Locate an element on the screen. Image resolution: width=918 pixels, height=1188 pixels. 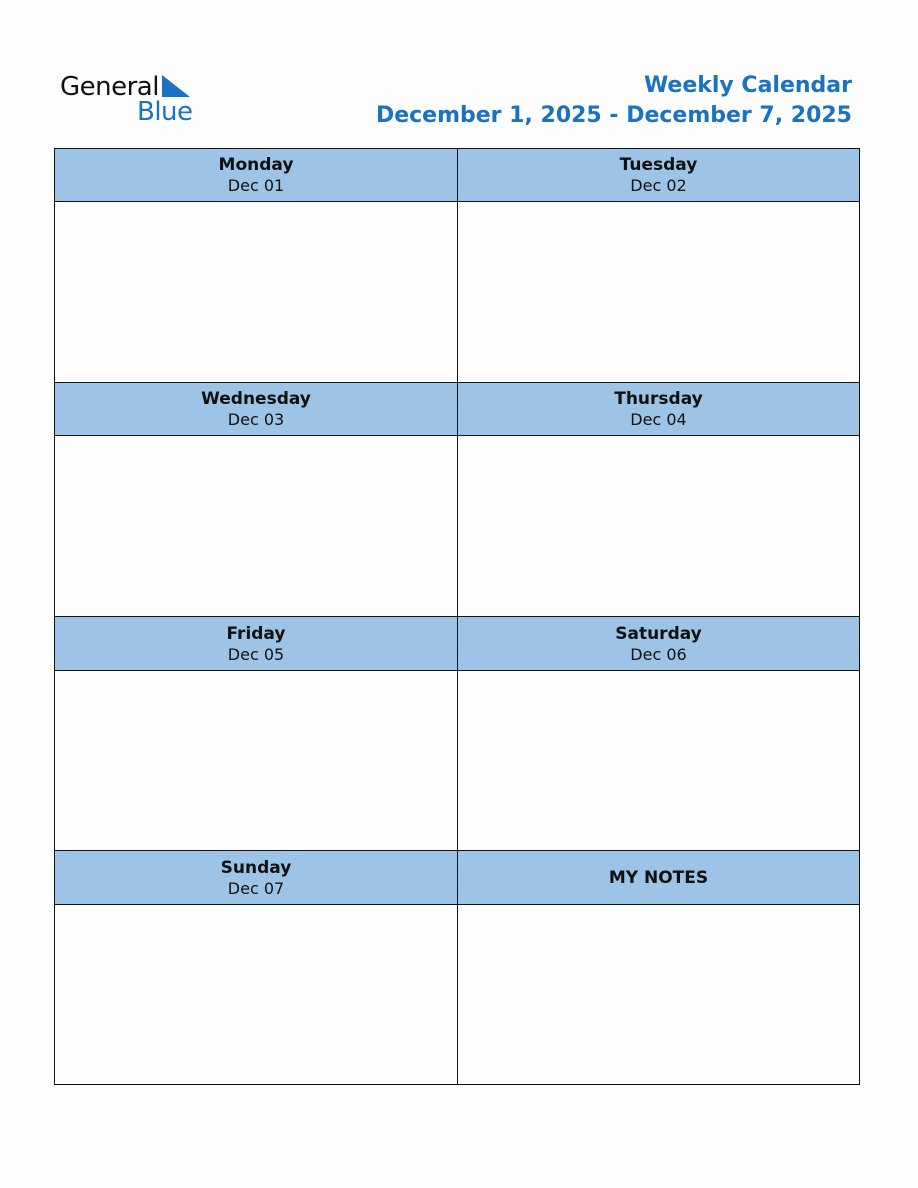
day-header-sunday: Sunday Dec 07 is located at coordinates (256, 878).